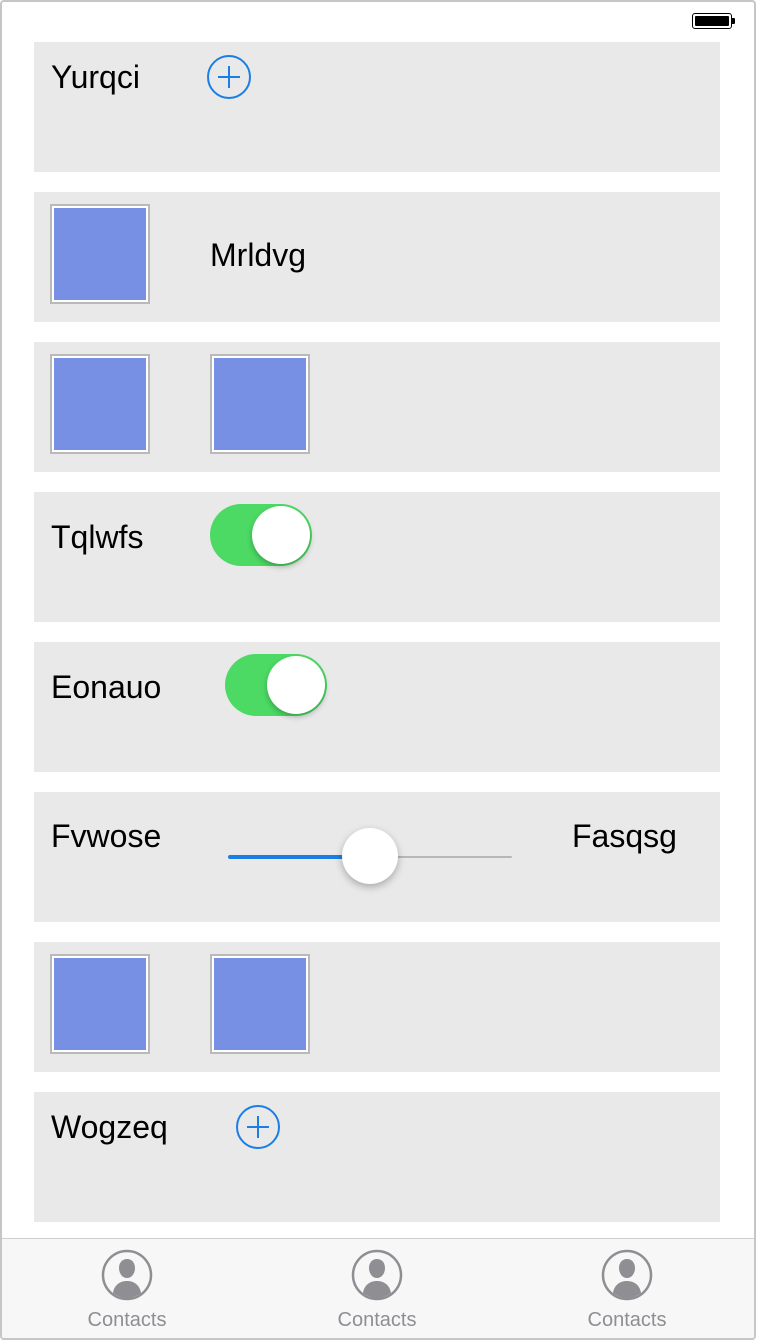 This screenshot has width=760, height=1340. I want to click on row-label: Eonauo, so click(106, 687).